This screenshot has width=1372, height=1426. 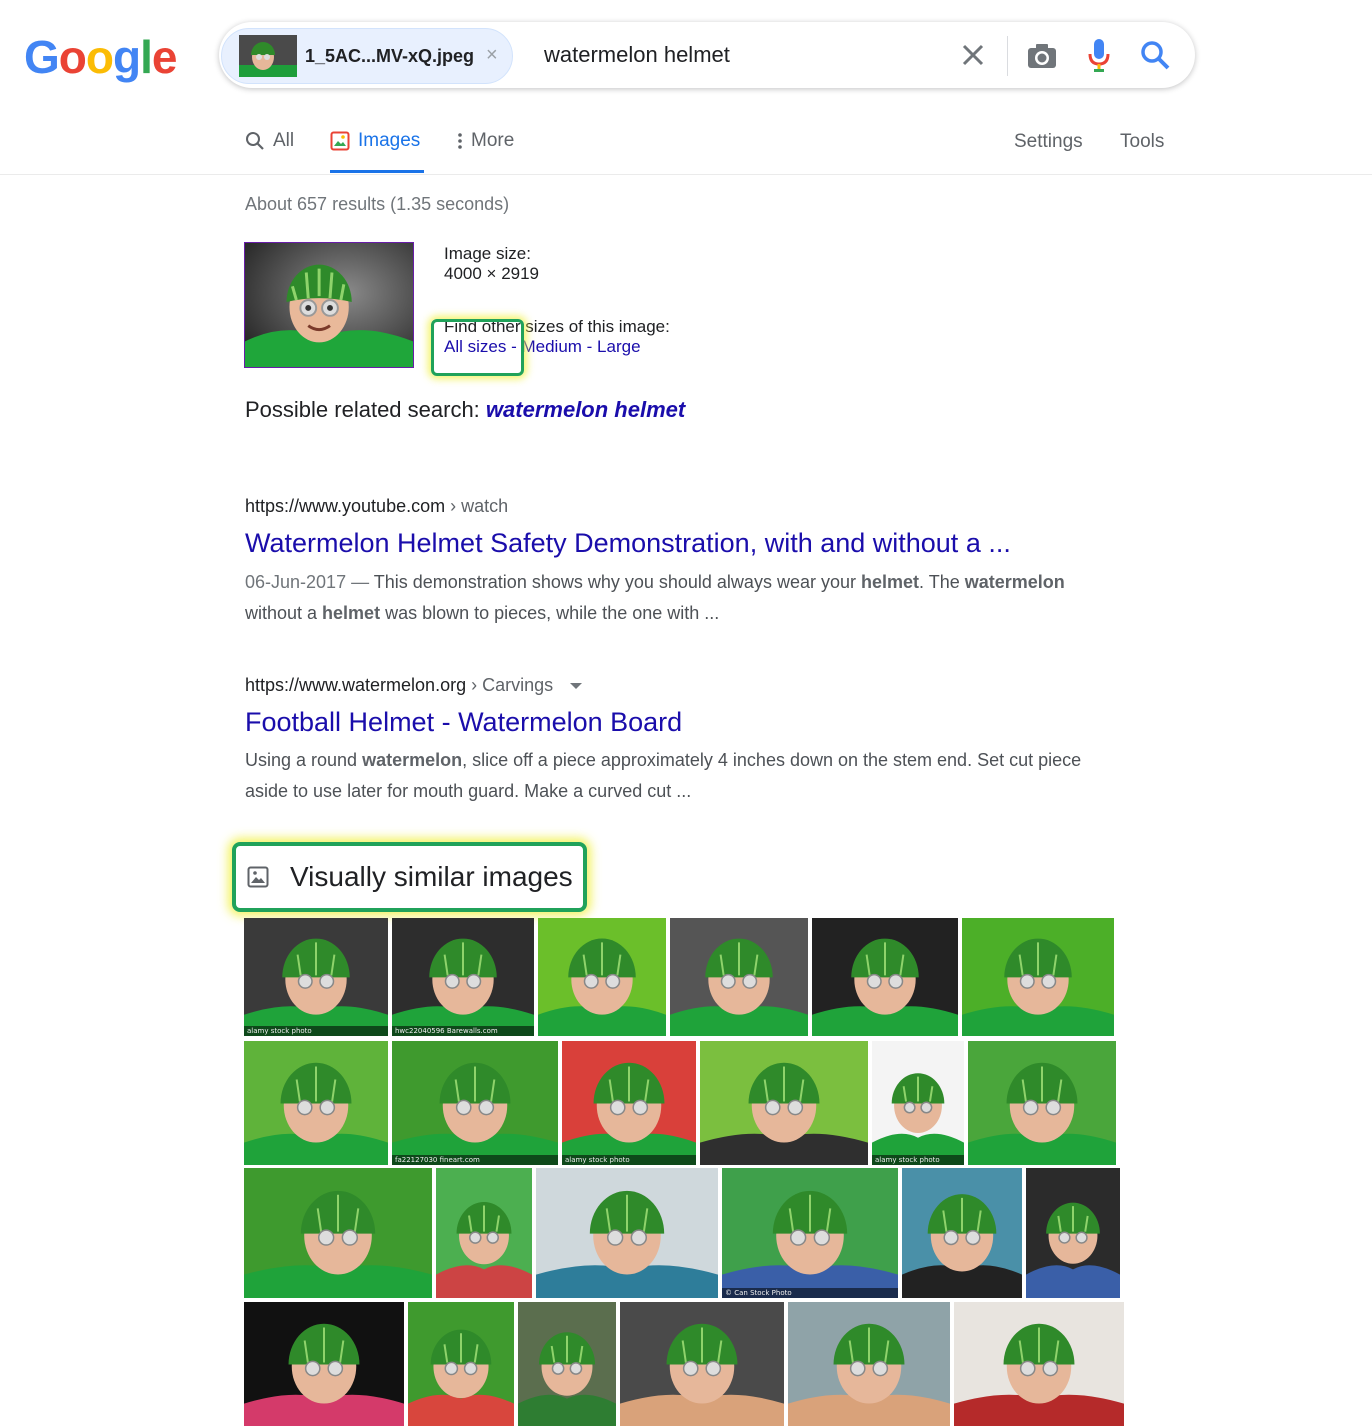 What do you see at coordinates (475, 1160) in the screenshot?
I see `image-watermark: fa22127030 fineart.com` at bounding box center [475, 1160].